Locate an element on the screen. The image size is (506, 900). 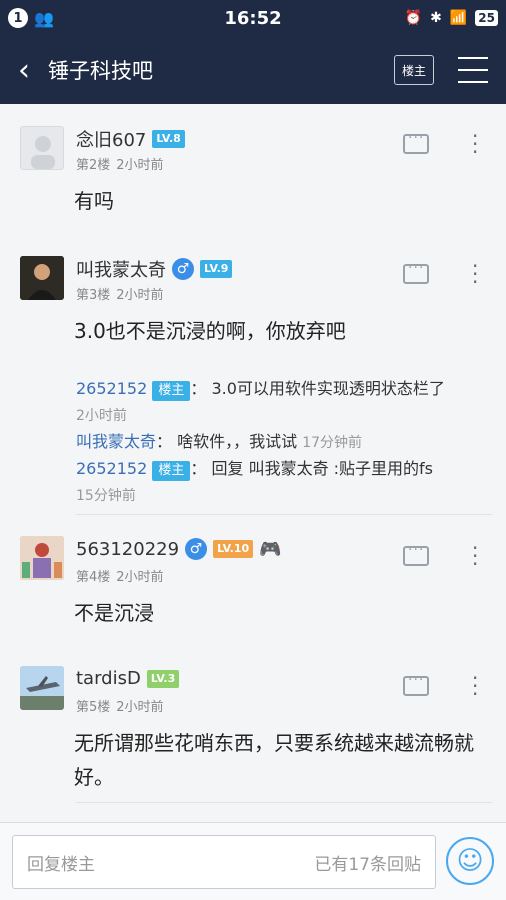
reply-user: 叫我蒙太奇 is located at coordinates (116, 441).